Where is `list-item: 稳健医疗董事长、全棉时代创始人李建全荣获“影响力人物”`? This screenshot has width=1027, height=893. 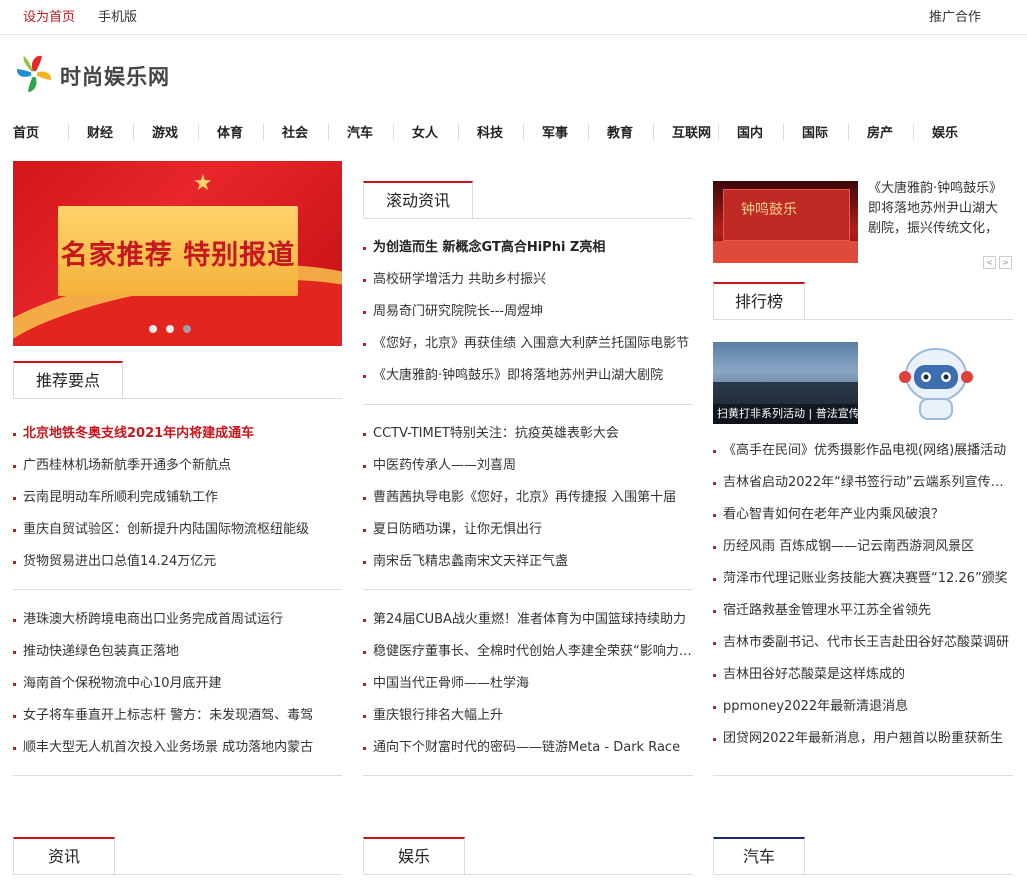 list-item: 稳健医疗董事长、全棉时代创始人李建全荣获“影响力人物” is located at coordinates (528, 652).